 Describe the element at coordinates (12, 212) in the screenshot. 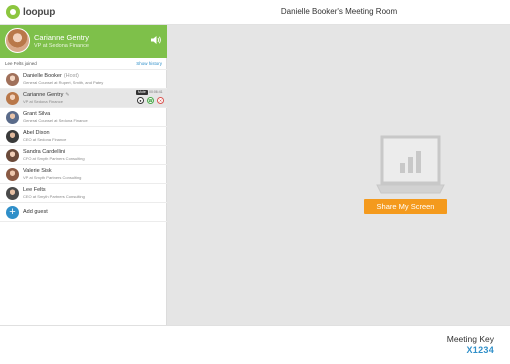

I see `plus-icon: +` at that location.